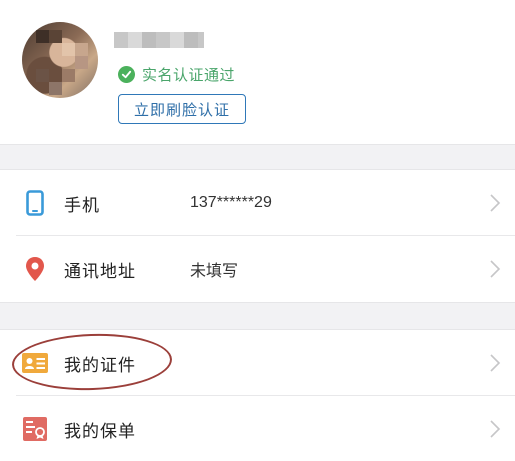 Image resolution: width=515 pixels, height=461 pixels. I want to click on verification-status: 实名认证通过, so click(176, 74).